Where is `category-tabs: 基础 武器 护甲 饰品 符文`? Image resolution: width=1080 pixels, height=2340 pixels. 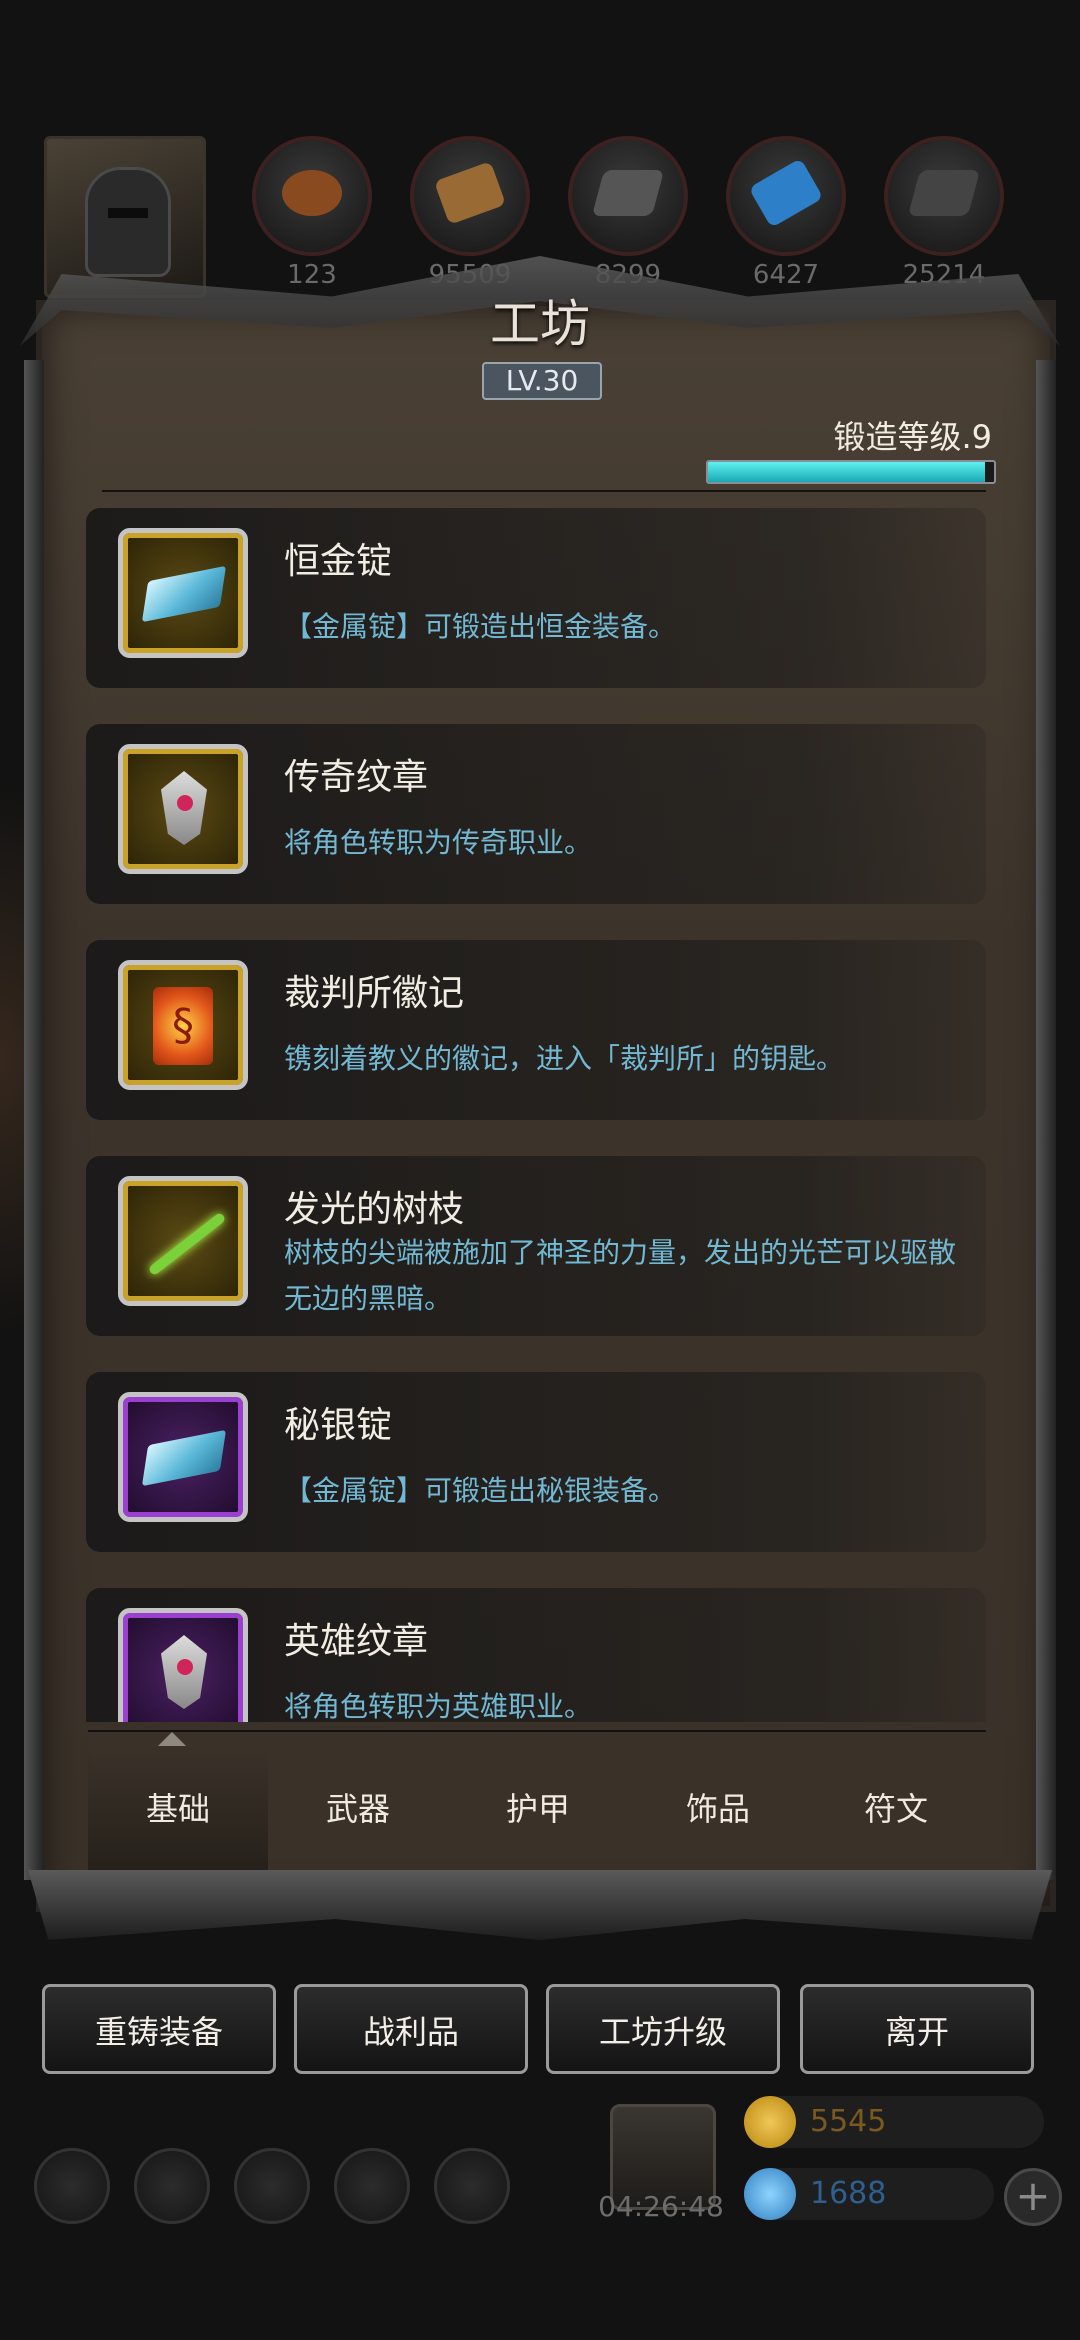
category-tabs: 基础 武器 护甲 饰品 符文 is located at coordinates (537, 1802).